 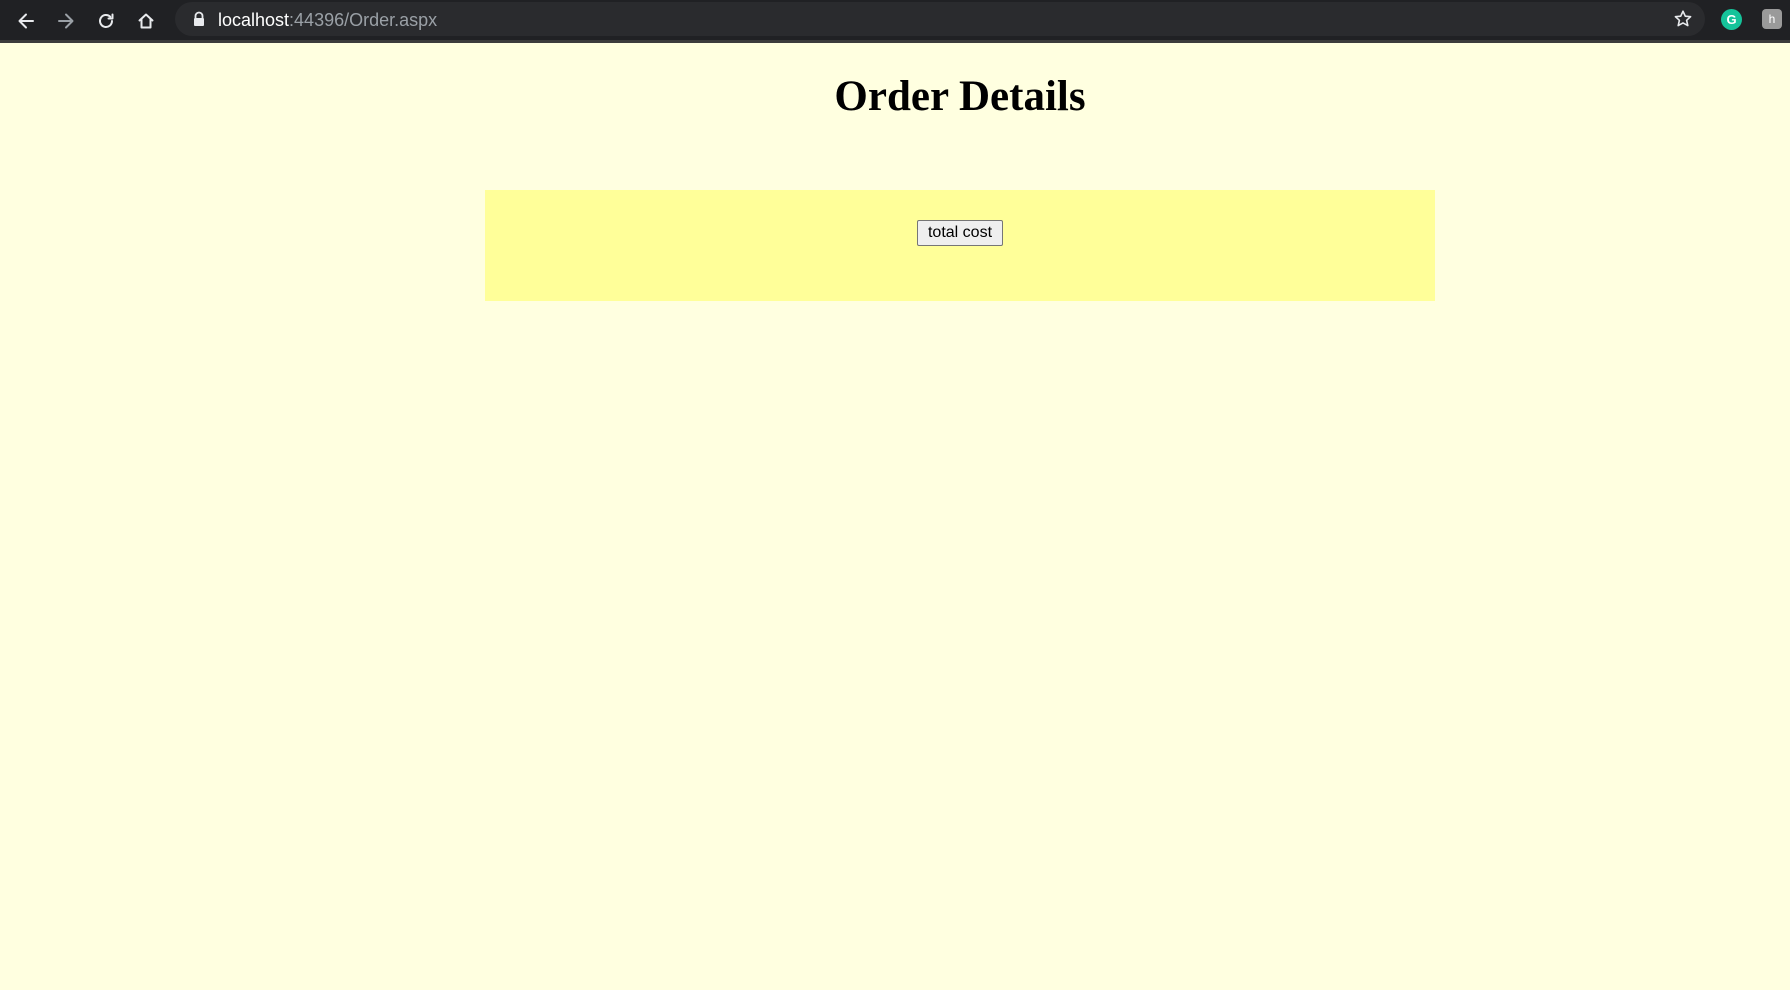 I want to click on url-host: localhost, so click(x=254, y=20).